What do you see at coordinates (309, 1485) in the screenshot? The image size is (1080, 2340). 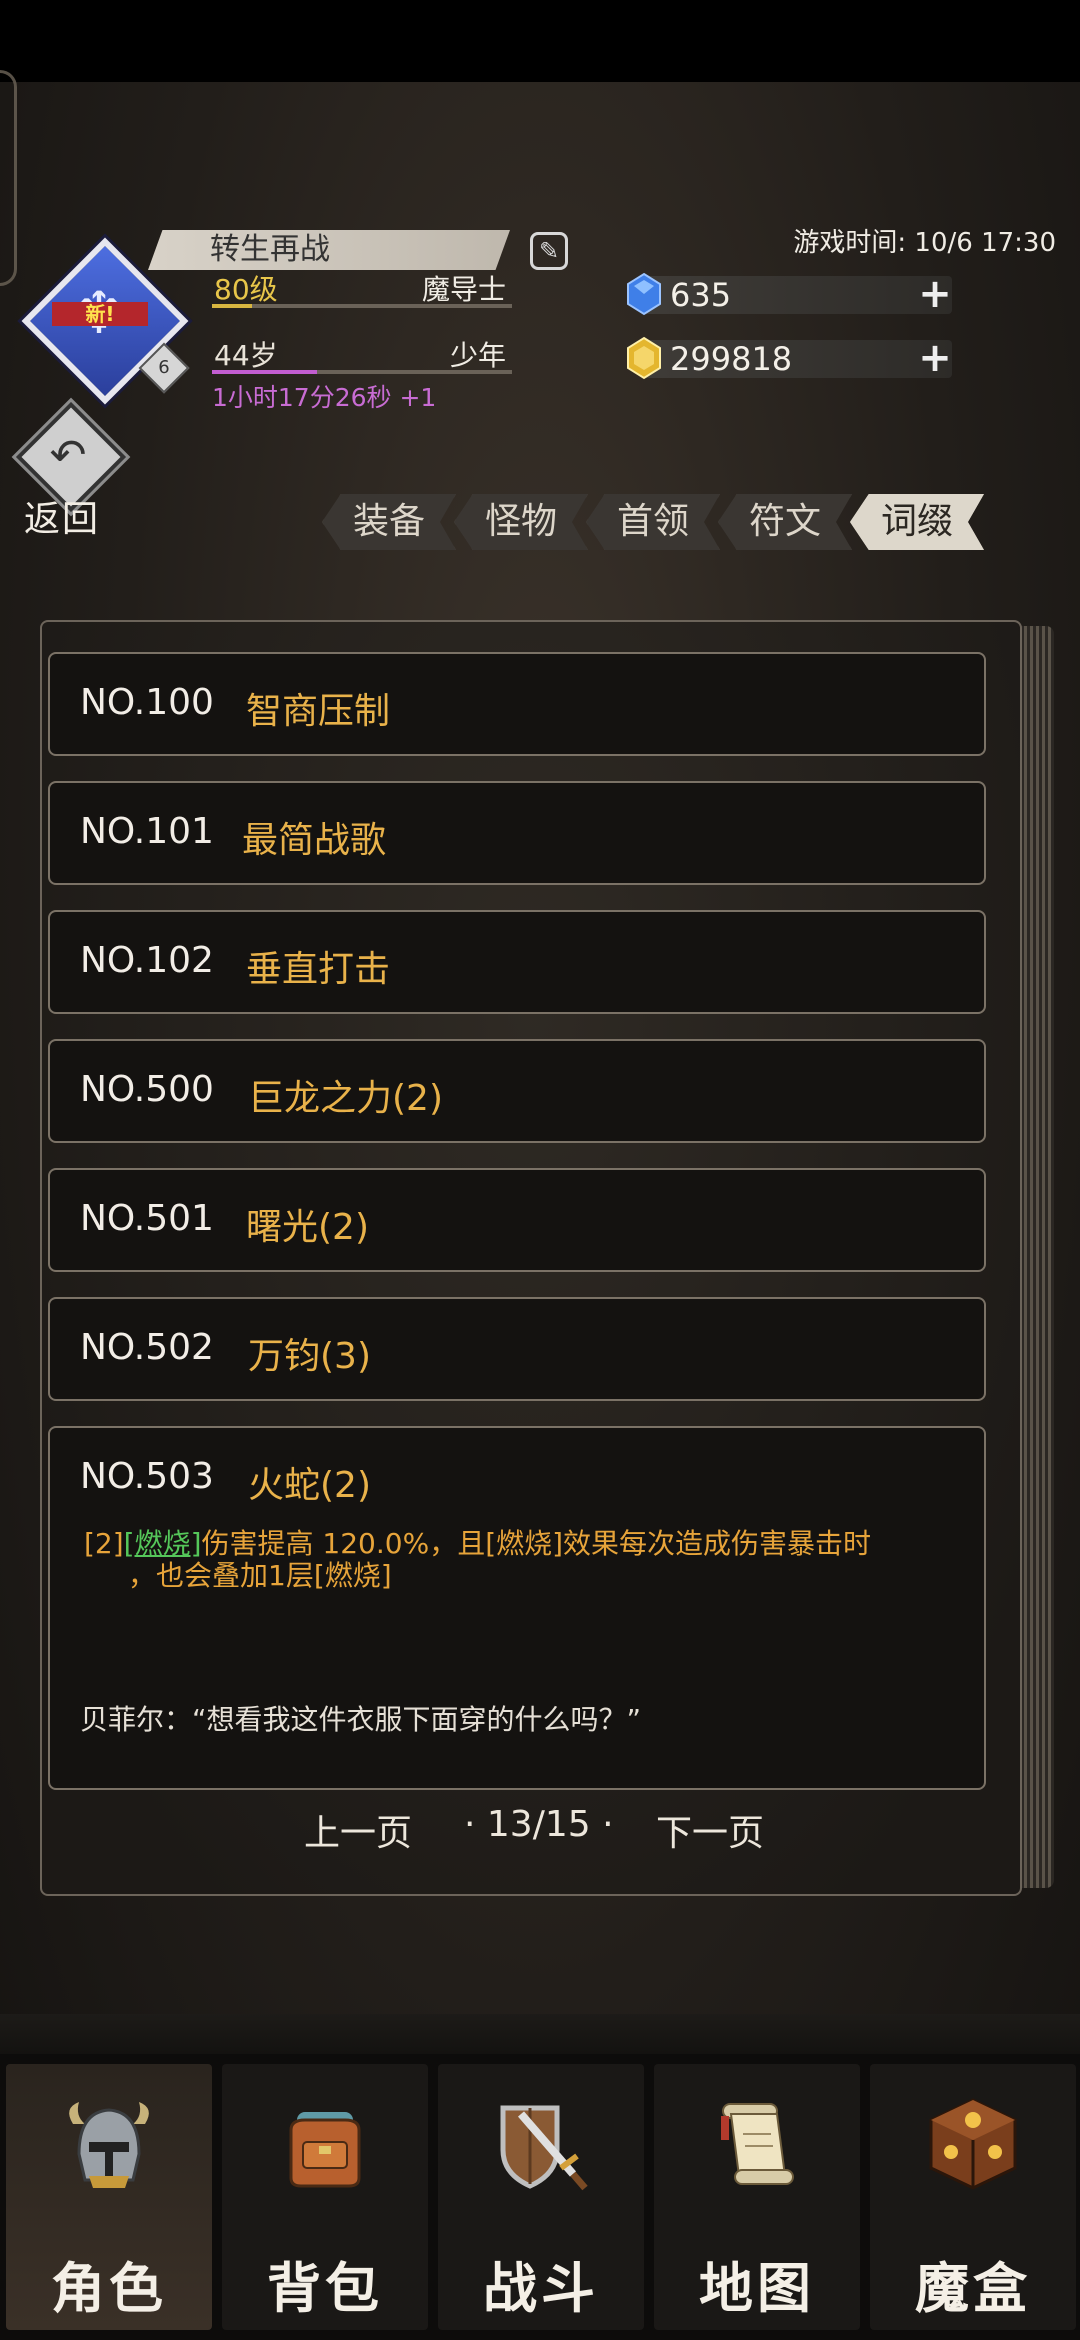 I see `entry-name: 火蛇(2)` at bounding box center [309, 1485].